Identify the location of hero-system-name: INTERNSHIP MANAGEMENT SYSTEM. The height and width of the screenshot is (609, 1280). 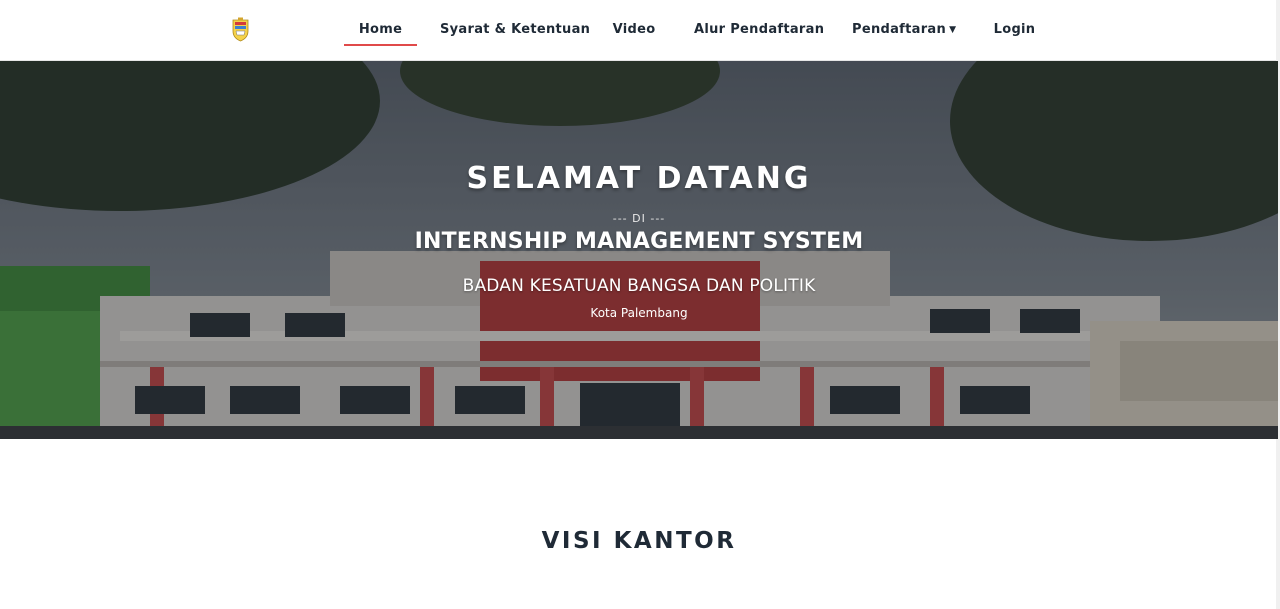
(639, 241).